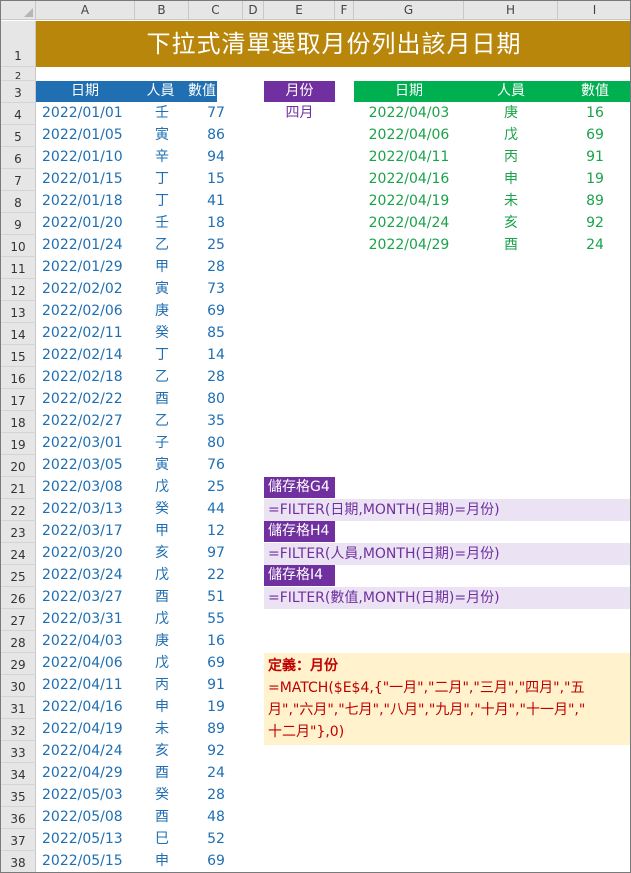  Describe the element at coordinates (89, 751) in the screenshot. I see `source-date: 2022/04/24` at that location.